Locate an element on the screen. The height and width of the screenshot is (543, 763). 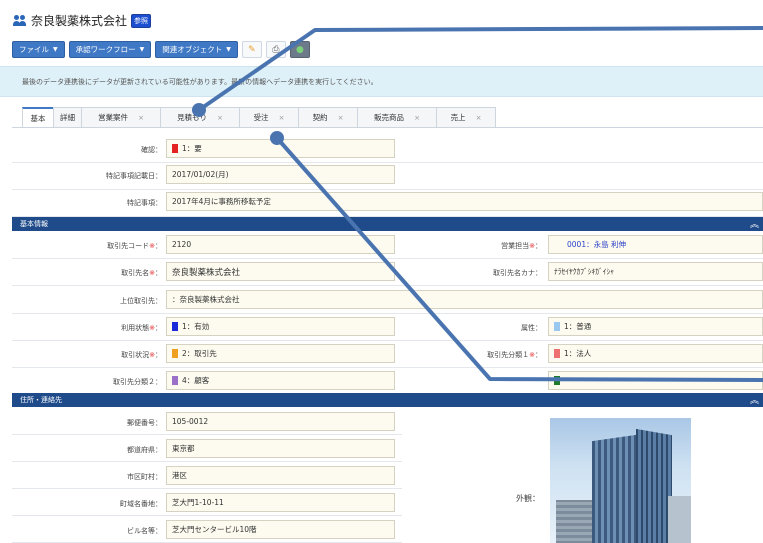
page-title: 奈良製薬株式会社 is located at coordinates (79, 21).